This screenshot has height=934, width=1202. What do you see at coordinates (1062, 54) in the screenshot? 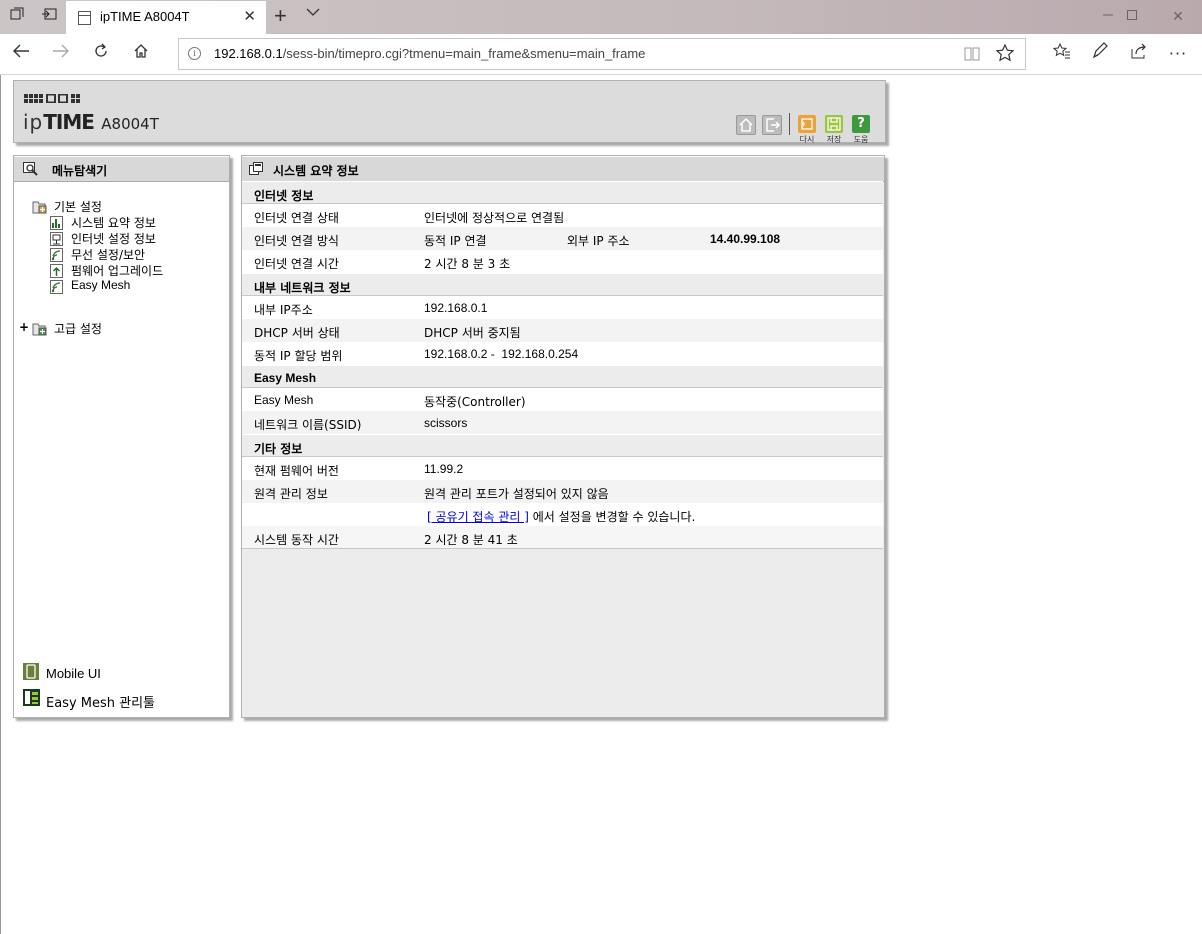
I see `favorites-hub-icon` at bounding box center [1062, 54].